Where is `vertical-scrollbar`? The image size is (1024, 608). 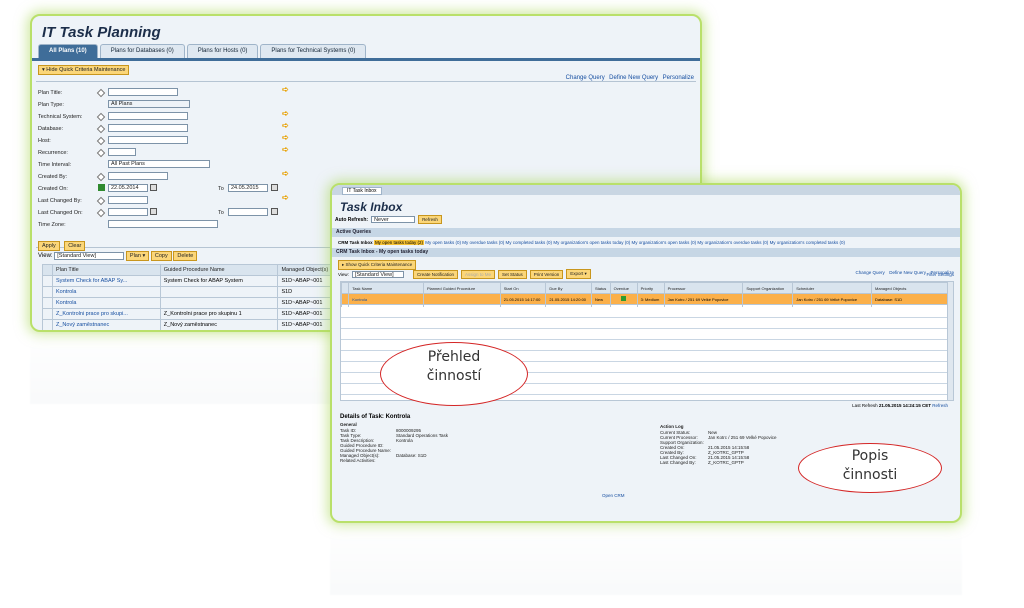 vertical-scrollbar is located at coordinates (950, 341).